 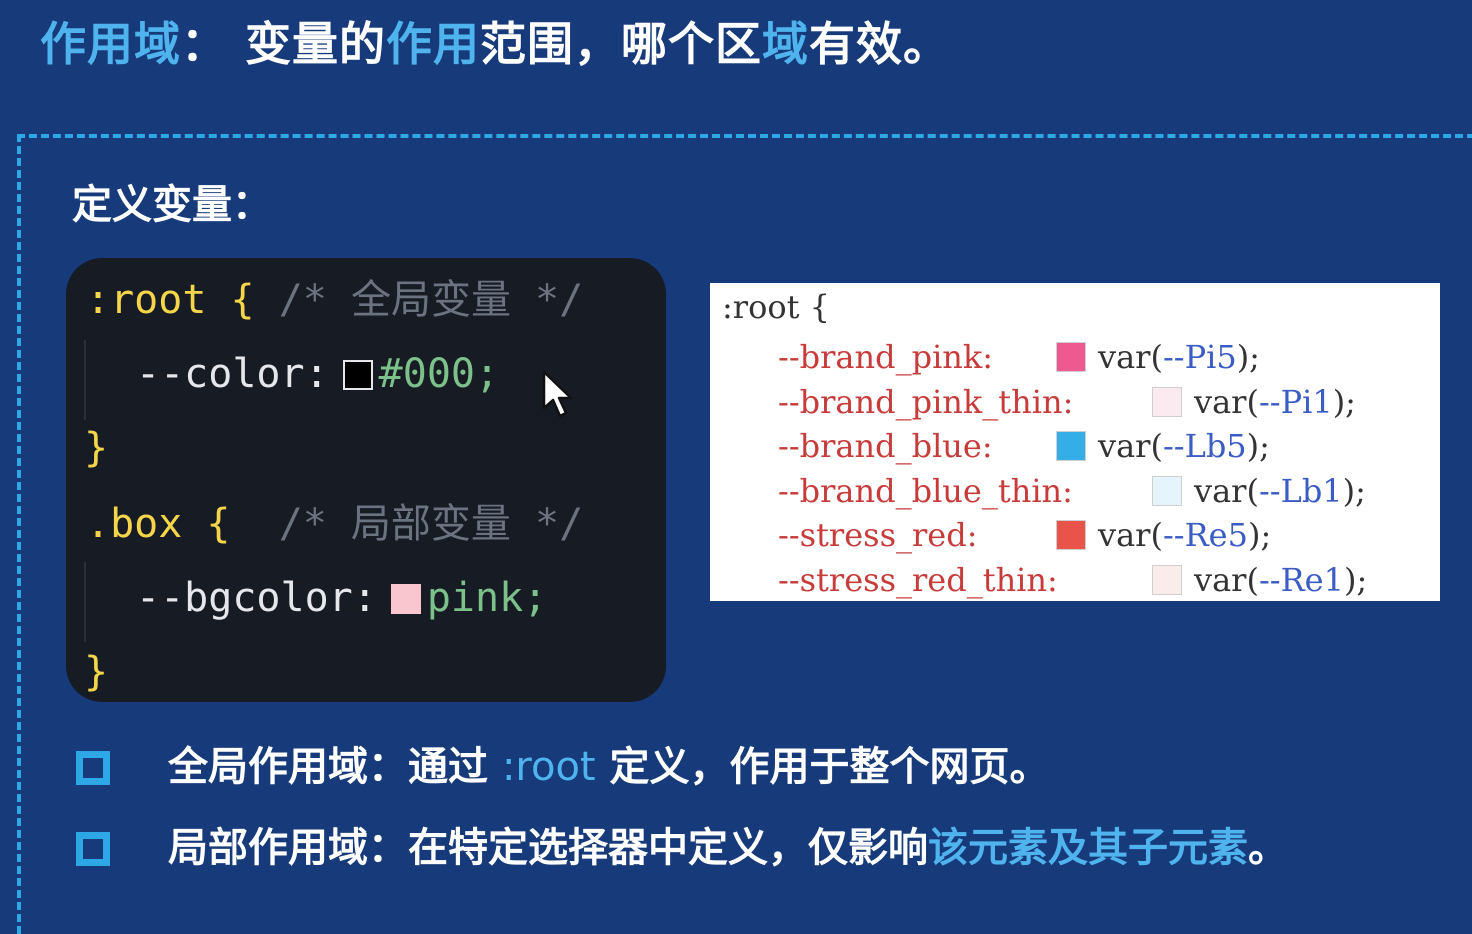 What do you see at coordinates (256, 598) in the screenshot?
I see `bgcolor-prop: --bgcolor:` at bounding box center [256, 598].